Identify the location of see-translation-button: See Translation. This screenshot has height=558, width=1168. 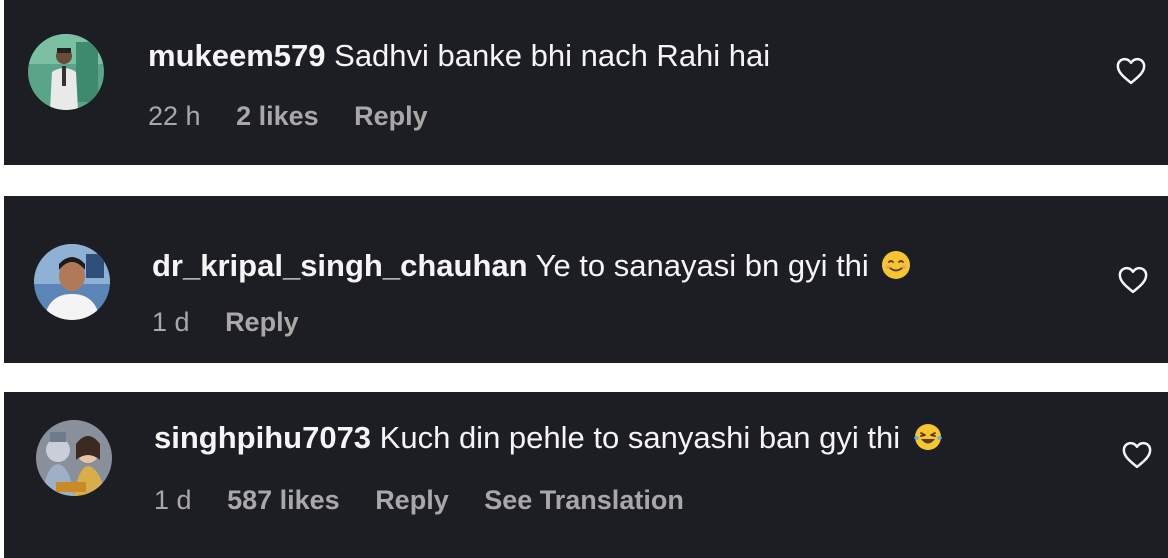
(584, 500).